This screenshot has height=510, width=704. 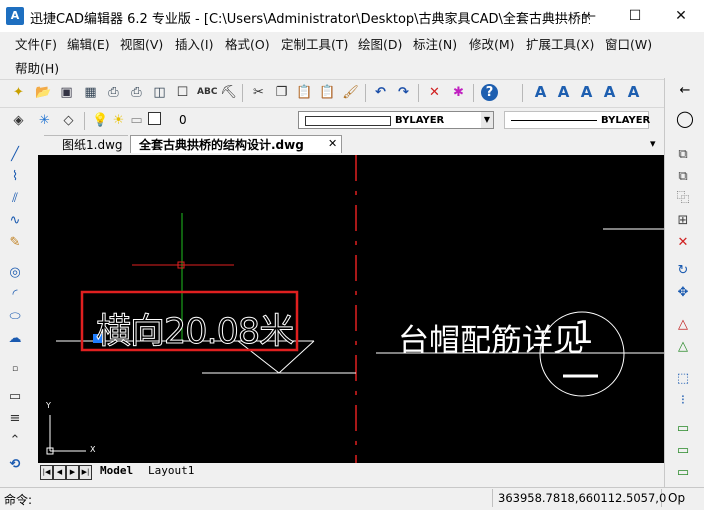 I want to click on menu-view: 视图(V), so click(x=141, y=43).